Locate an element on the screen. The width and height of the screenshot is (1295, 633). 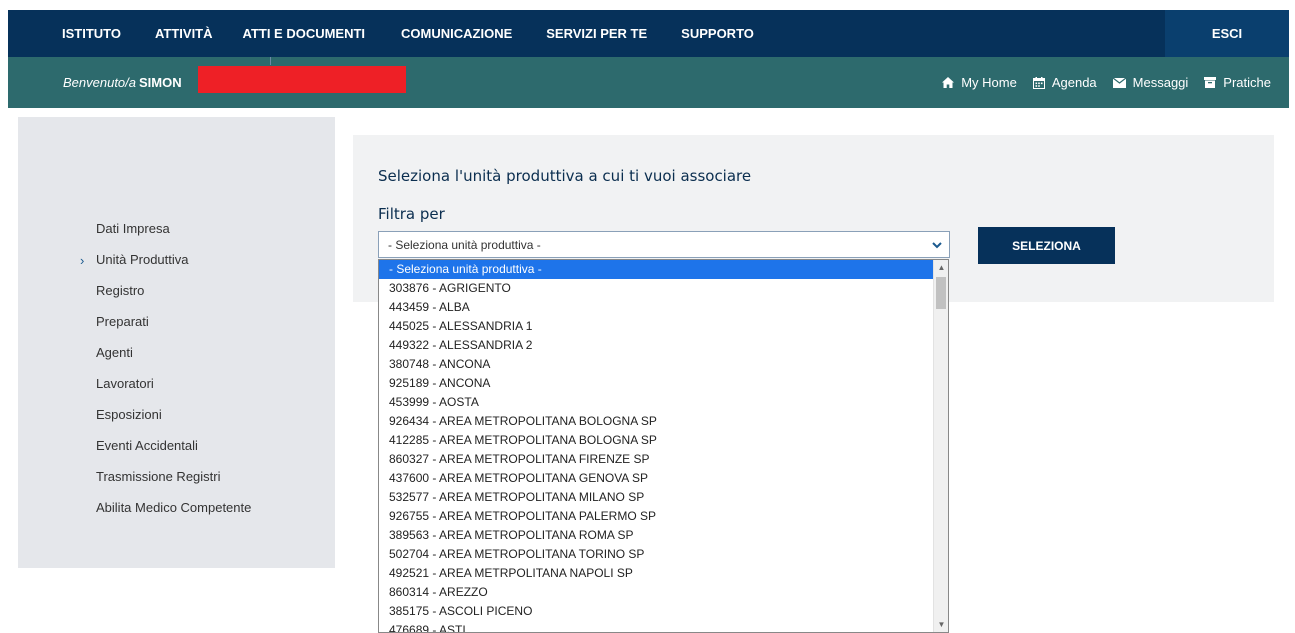
messaggi-link: Messaggi is located at coordinates (1150, 82).